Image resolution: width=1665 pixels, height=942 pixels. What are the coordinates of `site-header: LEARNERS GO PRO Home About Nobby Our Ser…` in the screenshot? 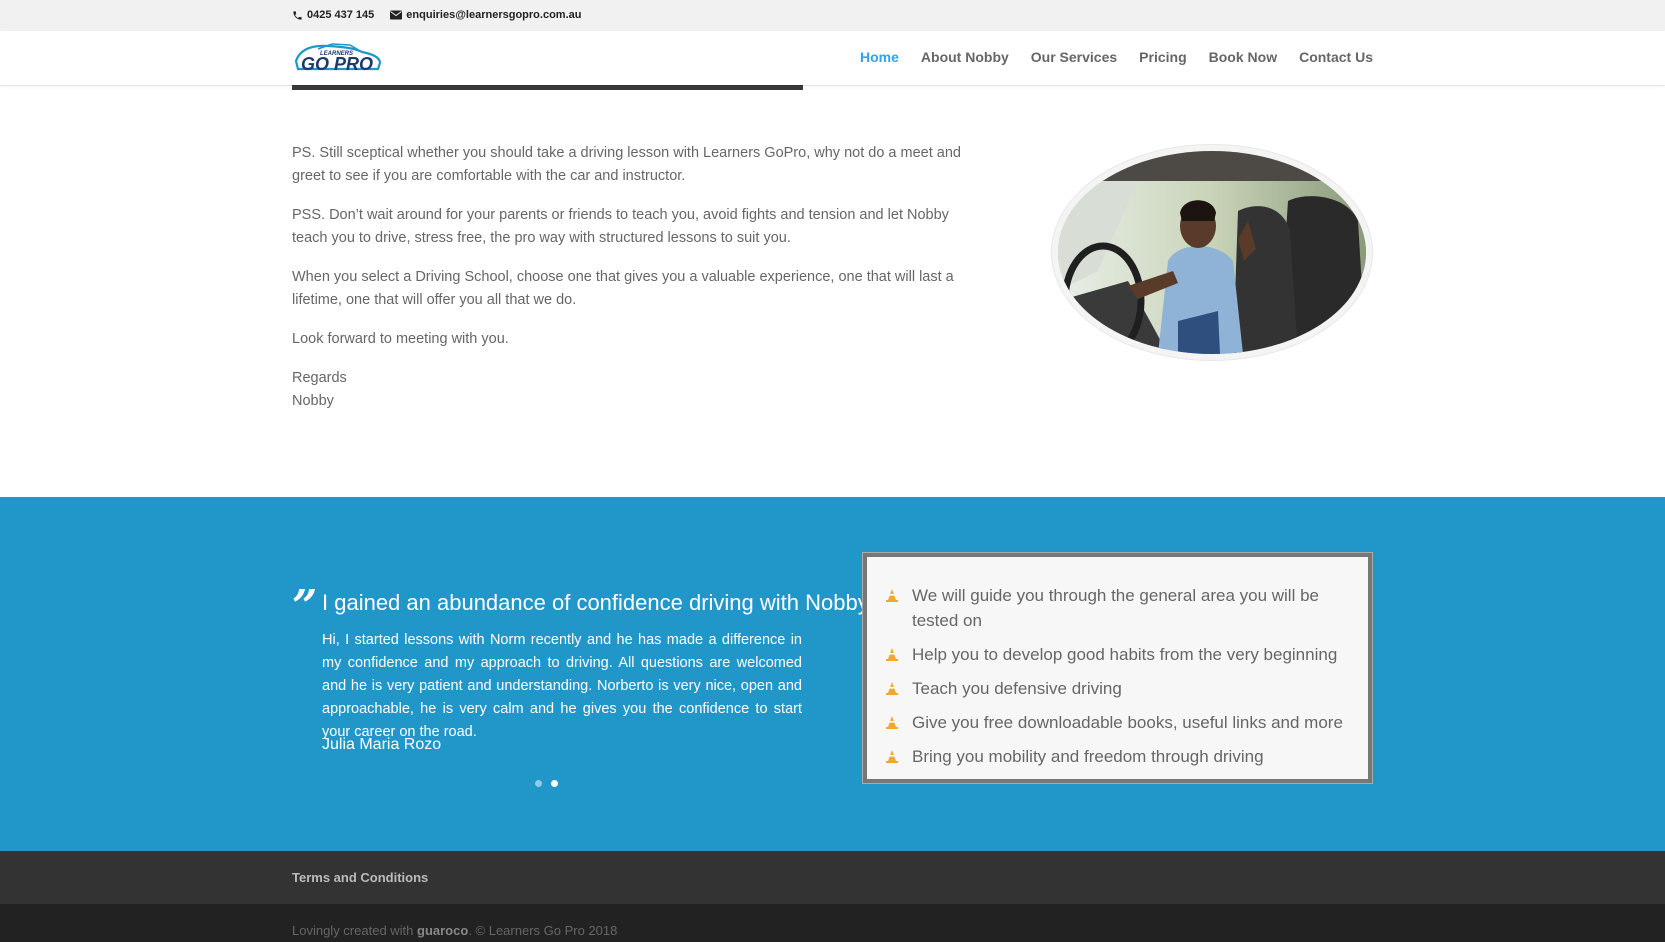 It's located at (832, 58).